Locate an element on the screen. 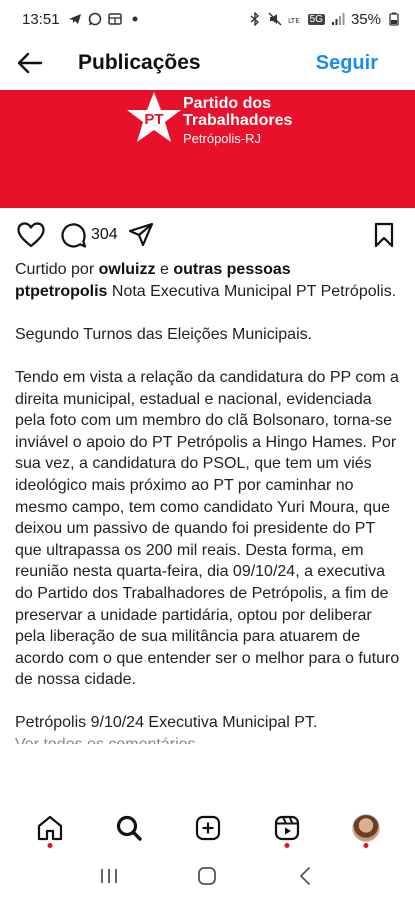 This screenshot has height=900, width=415. signal-icon is located at coordinates (338, 19).